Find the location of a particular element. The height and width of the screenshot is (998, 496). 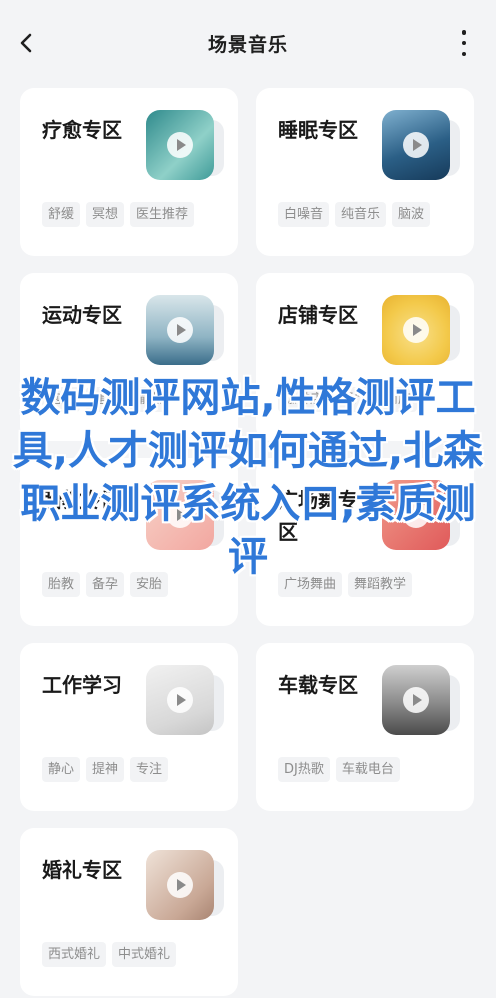

scene-card-square-dance: 广场舞专区 广场舞曲 舞蹈教学 is located at coordinates (365, 542).